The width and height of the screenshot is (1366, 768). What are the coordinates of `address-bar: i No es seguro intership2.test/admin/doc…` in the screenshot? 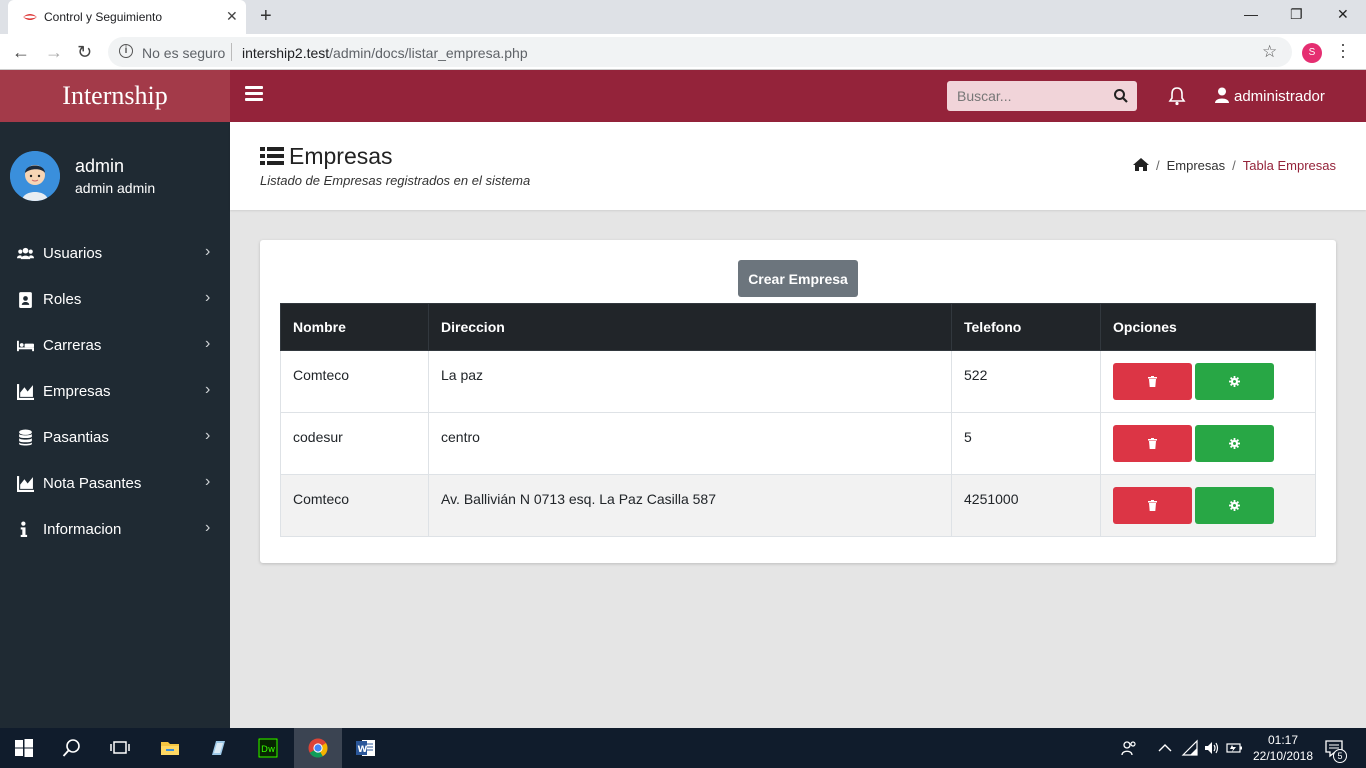 It's located at (700, 52).